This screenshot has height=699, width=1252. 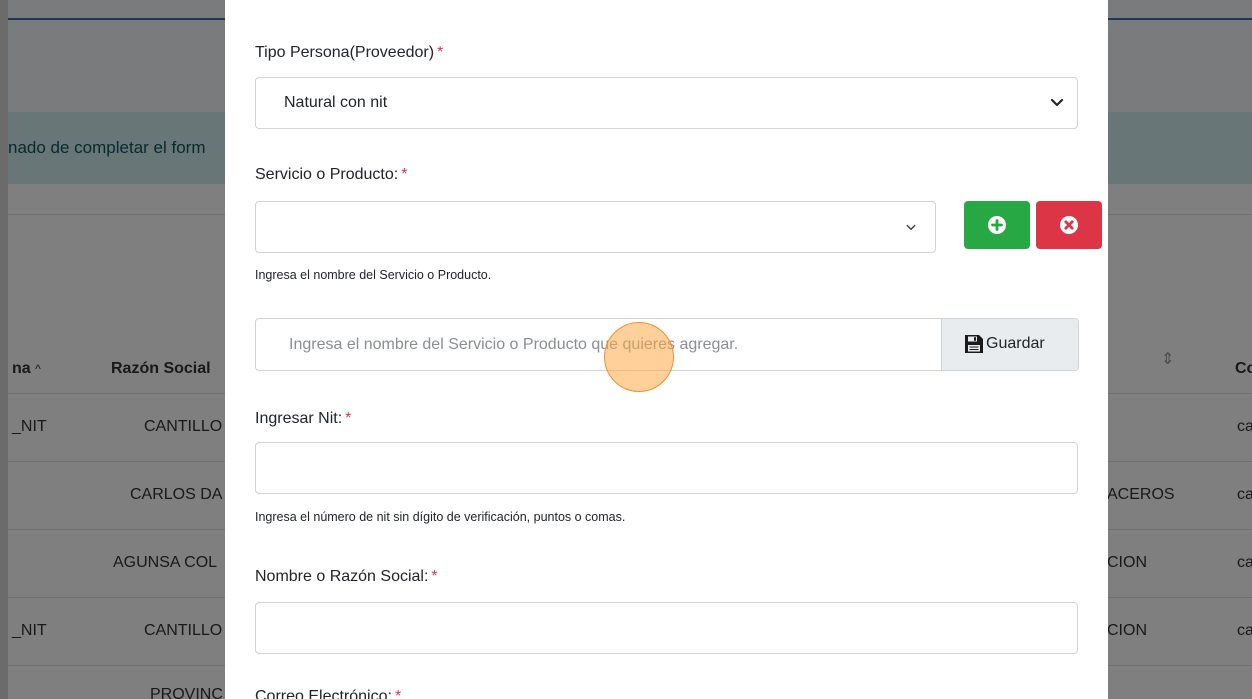 I want to click on save-service-button: Guardar, so click(x=1009, y=344).